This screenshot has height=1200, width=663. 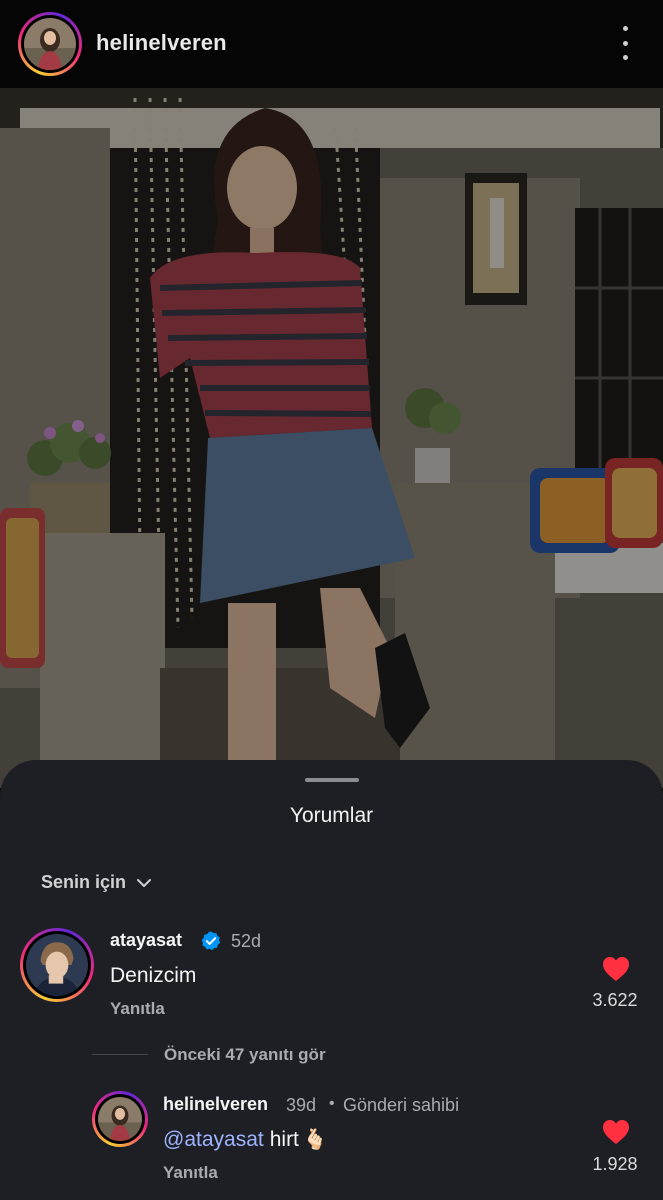 I want to click on reply-text-line: @atayasat hirt 🫰🏻, so click(x=245, y=1139).